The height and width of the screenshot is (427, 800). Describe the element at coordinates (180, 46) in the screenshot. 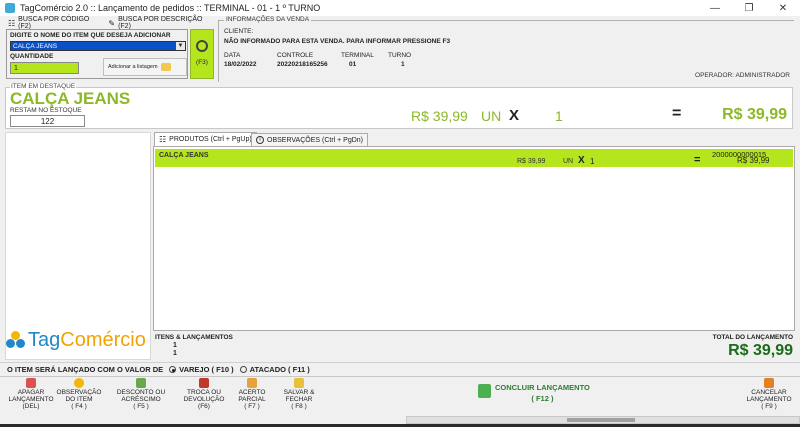

I see `chevron-down-icon: ▼` at that location.